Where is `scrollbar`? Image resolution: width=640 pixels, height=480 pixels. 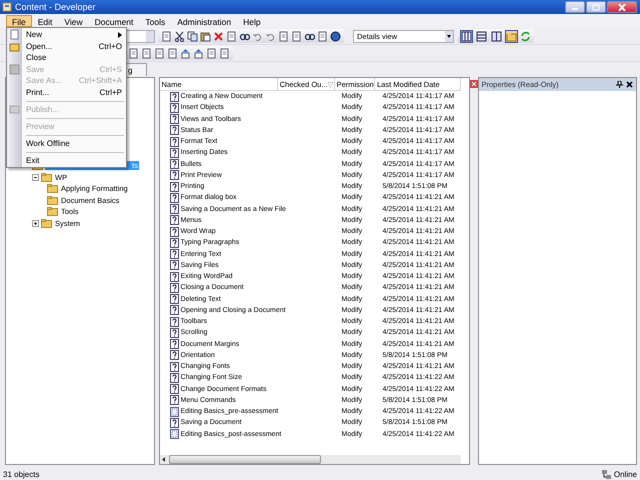
scrollbar is located at coordinates (310, 459).